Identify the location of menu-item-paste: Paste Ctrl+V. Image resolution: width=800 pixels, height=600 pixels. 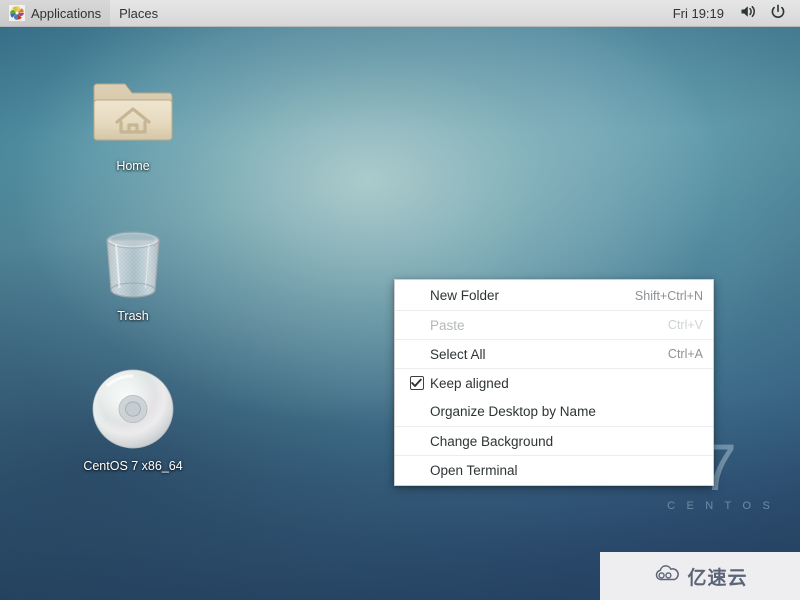
(554, 324).